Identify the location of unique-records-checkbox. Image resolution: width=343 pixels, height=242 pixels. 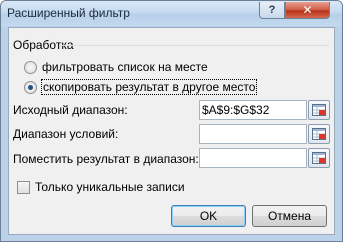
(23, 187).